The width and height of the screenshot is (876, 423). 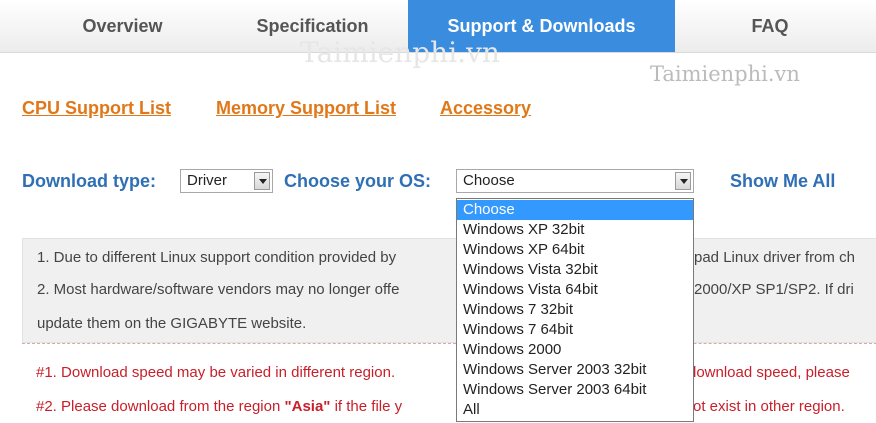 What do you see at coordinates (774, 289) in the screenshot?
I see `note-line-2-right: 2000/XP SP1/SP2. If dri` at bounding box center [774, 289].